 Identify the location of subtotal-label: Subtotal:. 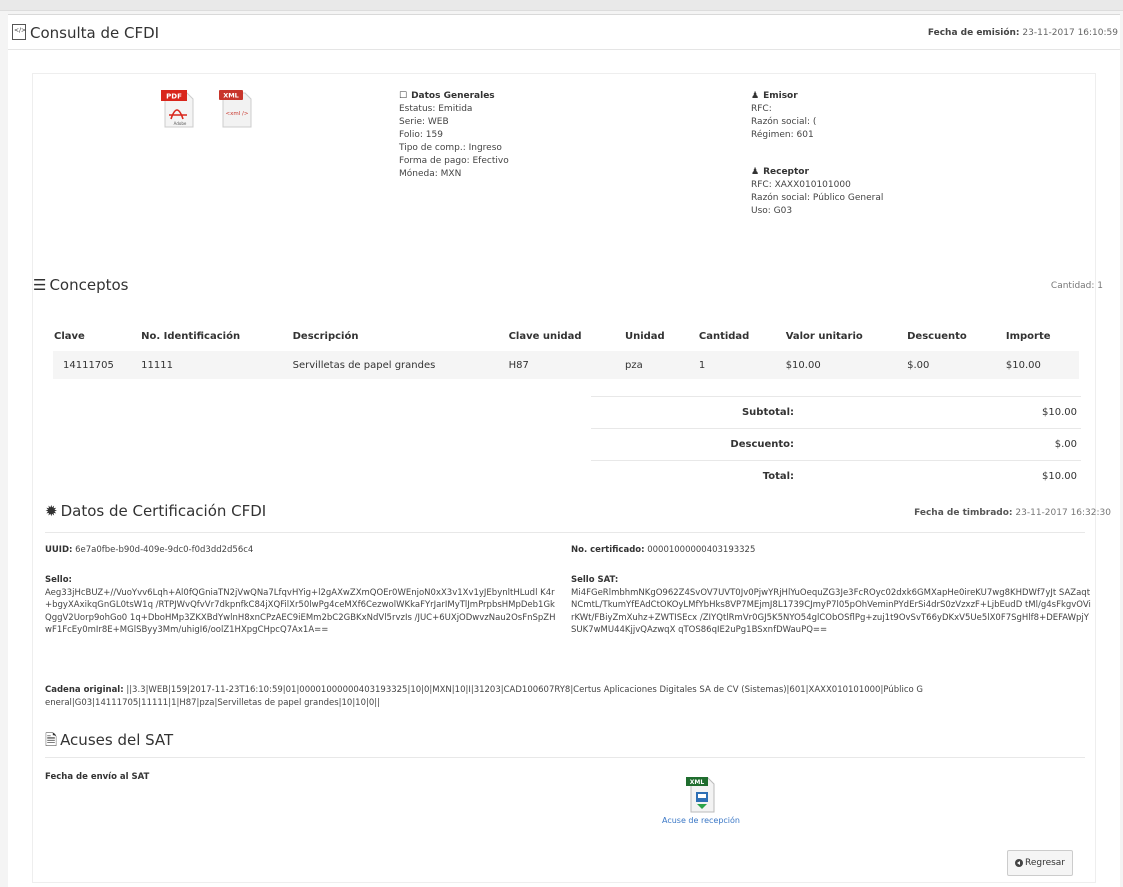
(807, 412).